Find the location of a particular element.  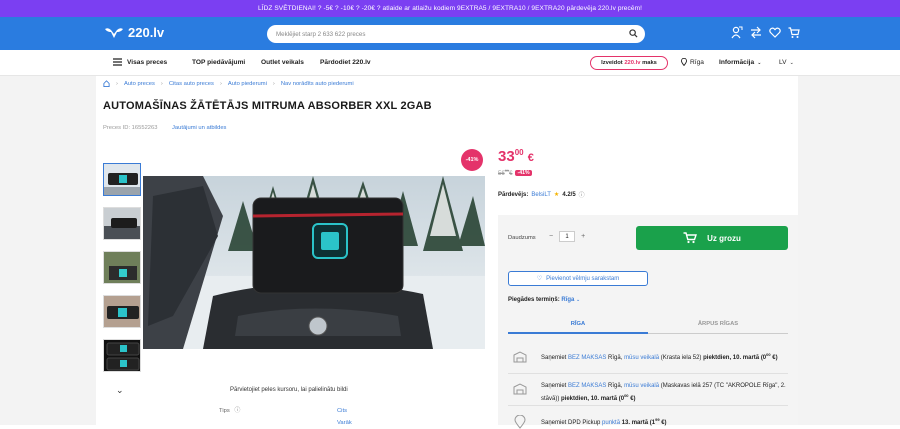

pickup-price-end: €) is located at coordinates (633, 399).